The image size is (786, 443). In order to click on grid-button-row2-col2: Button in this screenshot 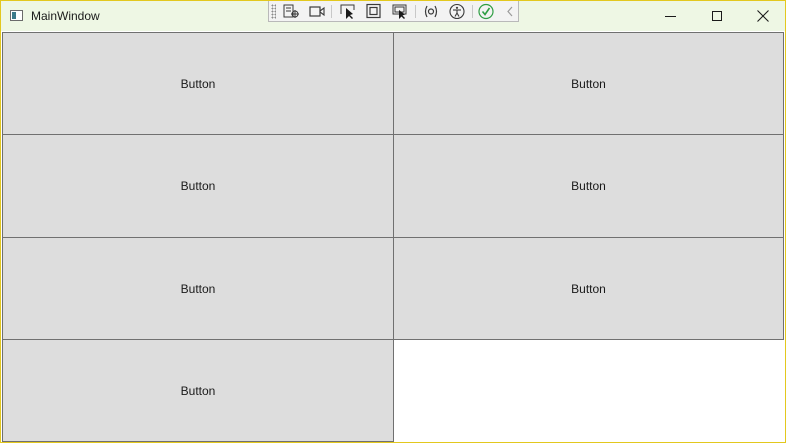, I will do `click(588, 186)`.